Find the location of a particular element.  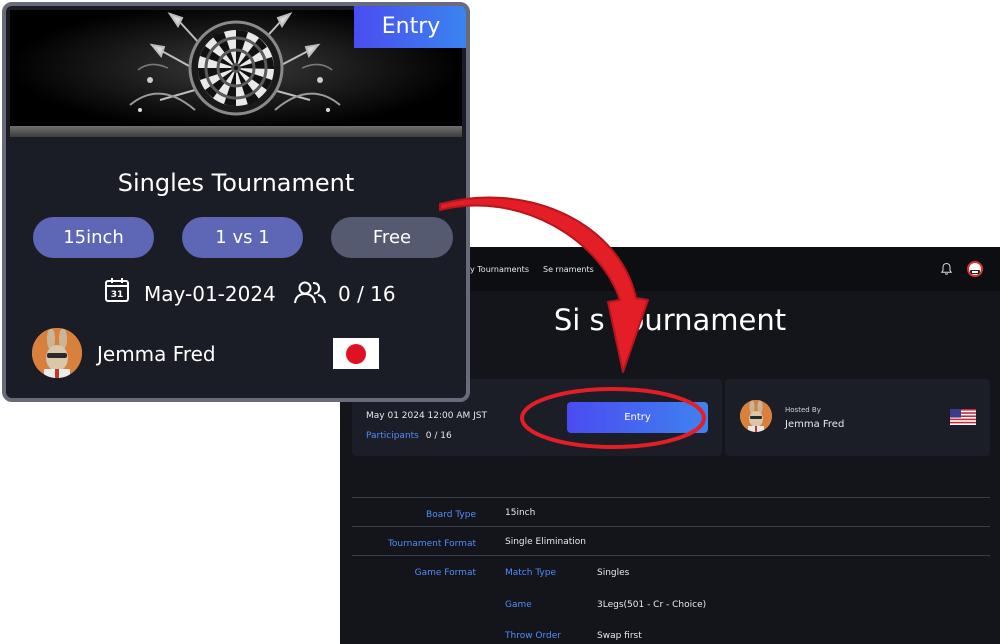

participants-info: Participants 0 / 16 is located at coordinates (409, 436).